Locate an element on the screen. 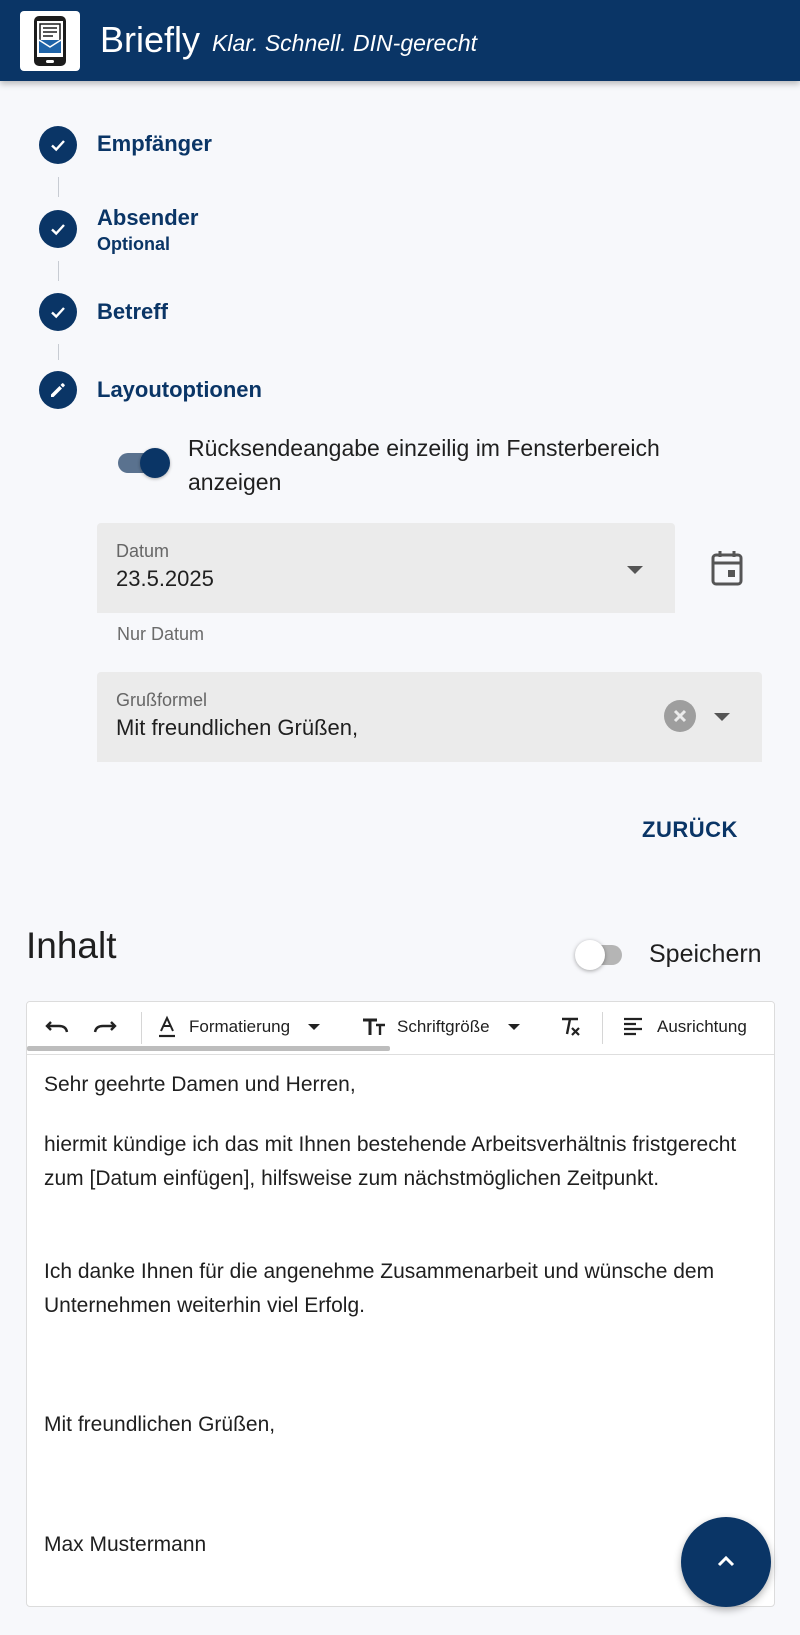 The image size is (800, 1635). paragraph: Sehr geehrte Damen und Herren, is located at coordinates (200, 1084).